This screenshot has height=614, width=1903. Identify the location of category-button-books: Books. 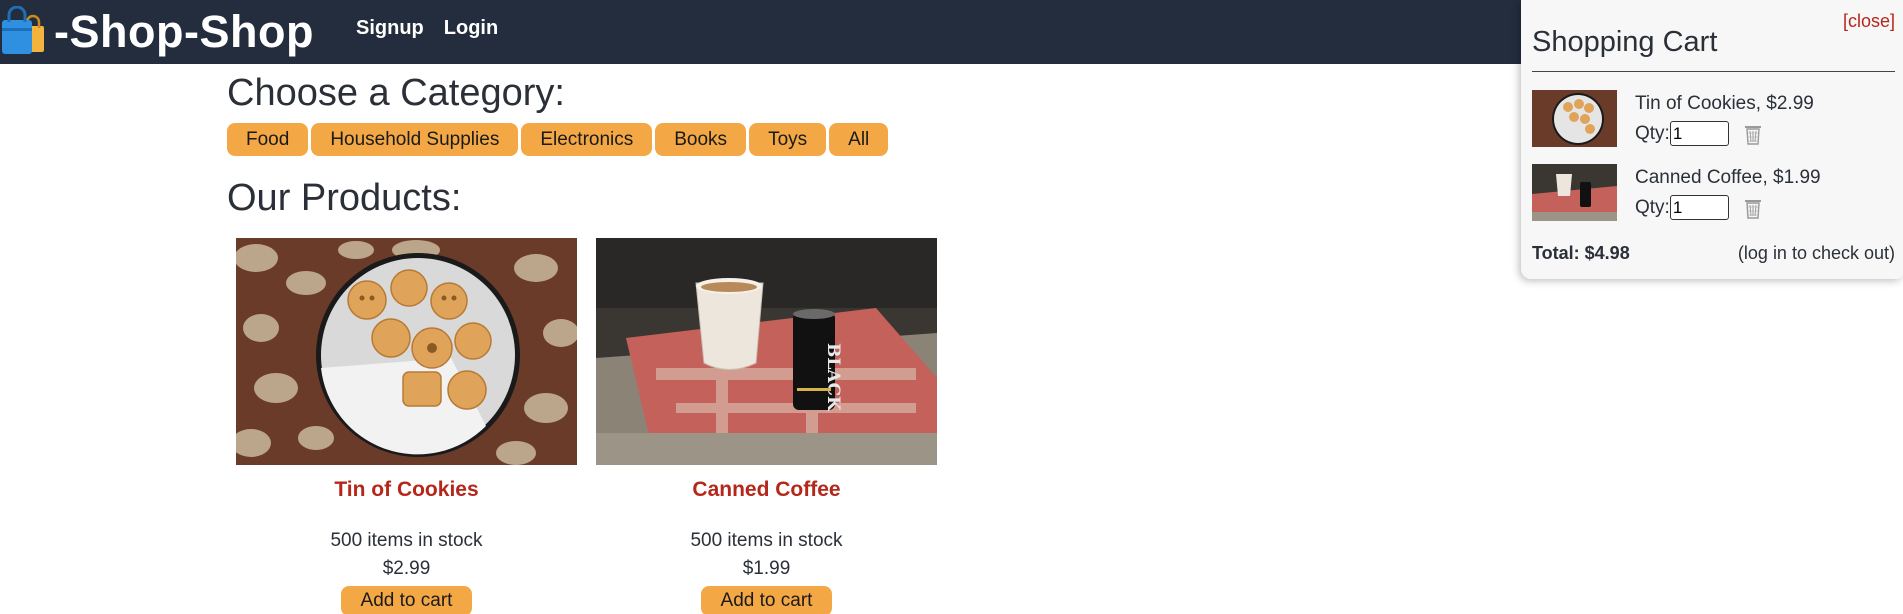
(701, 139).